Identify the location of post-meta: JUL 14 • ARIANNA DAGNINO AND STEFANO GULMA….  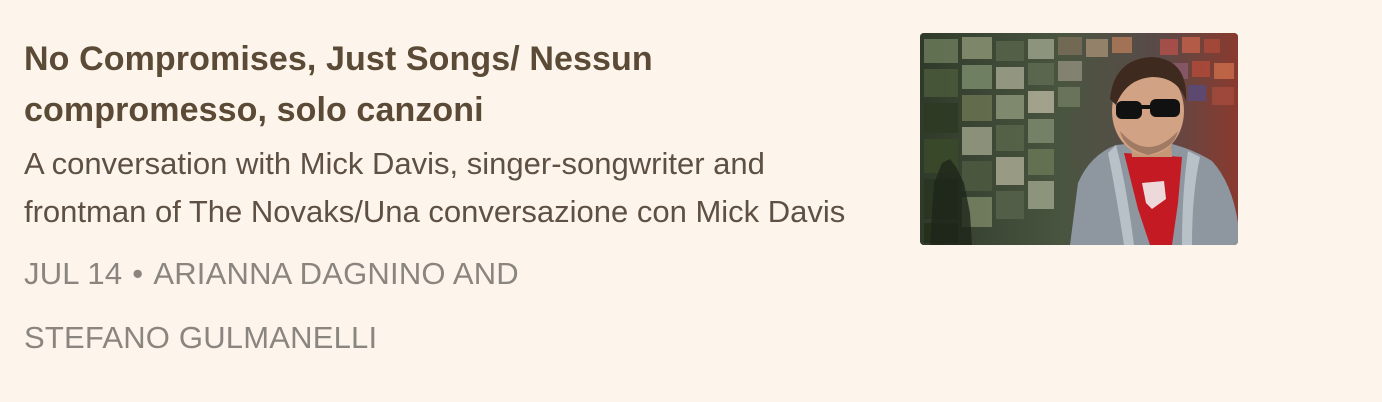
(334, 306).